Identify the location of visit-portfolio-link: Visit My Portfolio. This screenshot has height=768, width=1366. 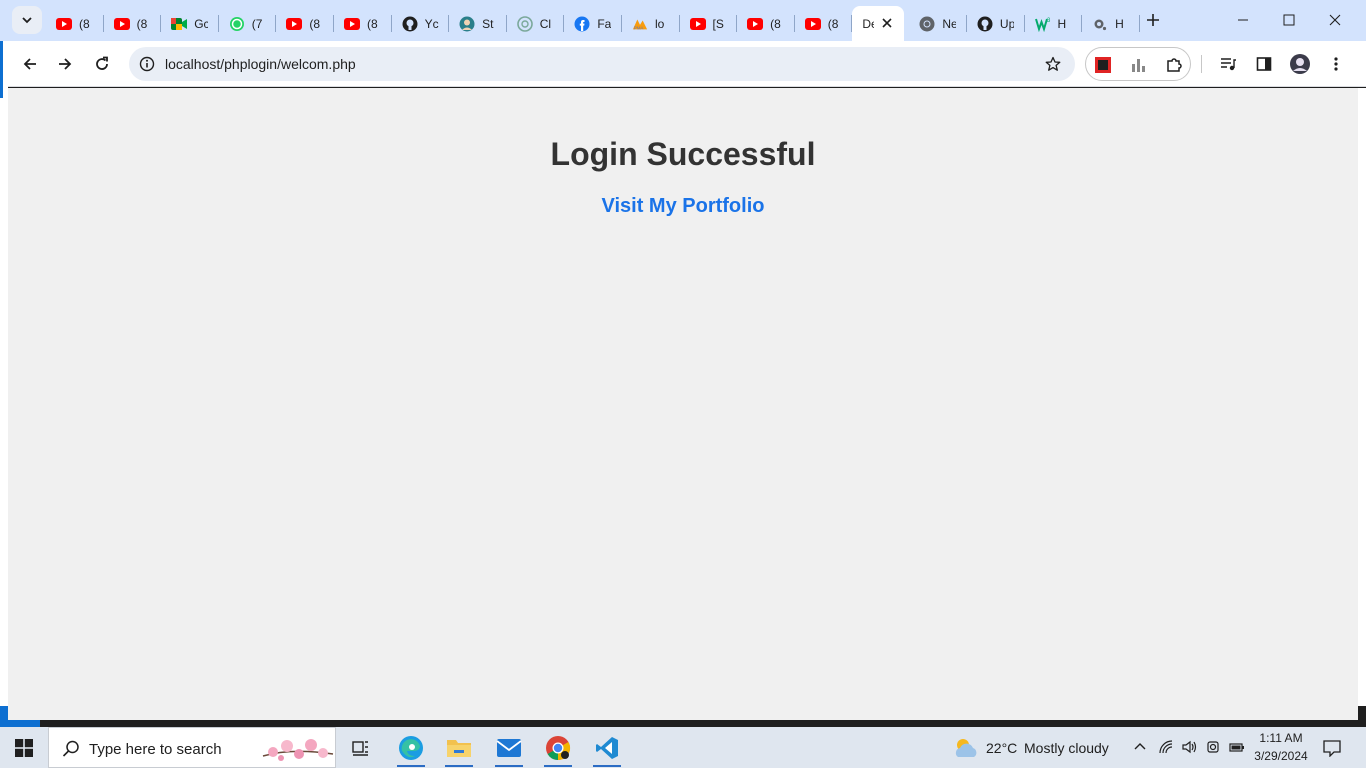
(683, 206).